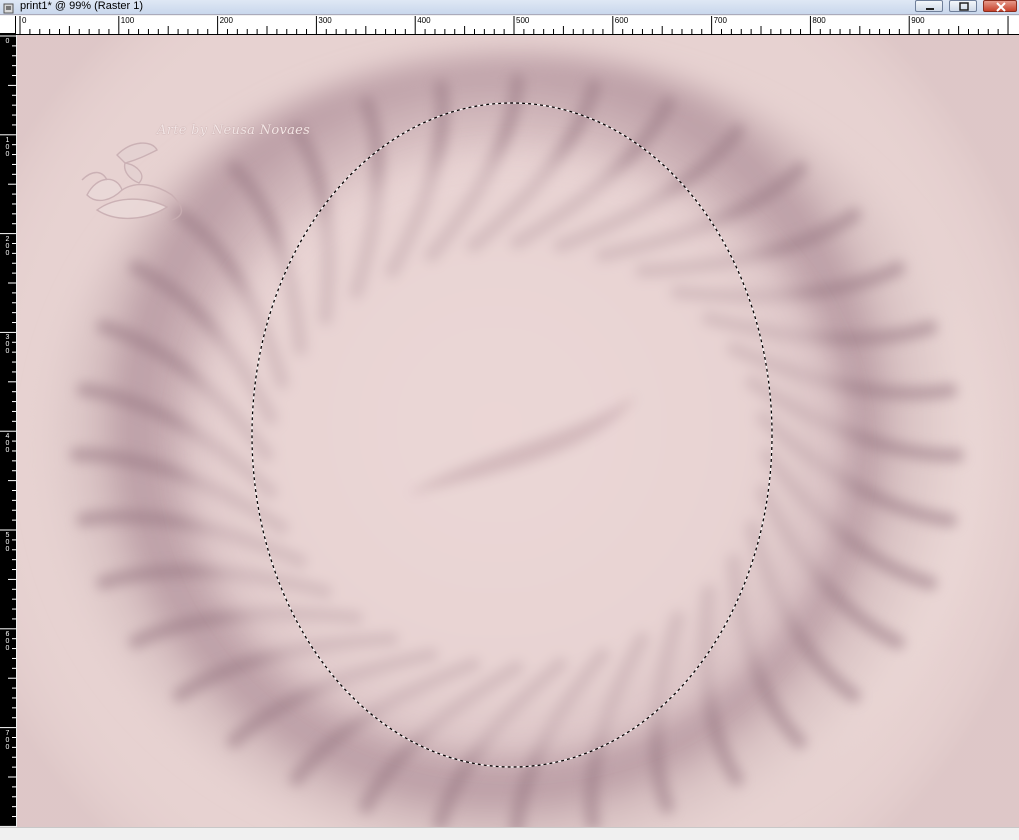 The width and height of the screenshot is (1019, 840). I want to click on window-title: print1* @ 99% (Raster 1), so click(82, 6).